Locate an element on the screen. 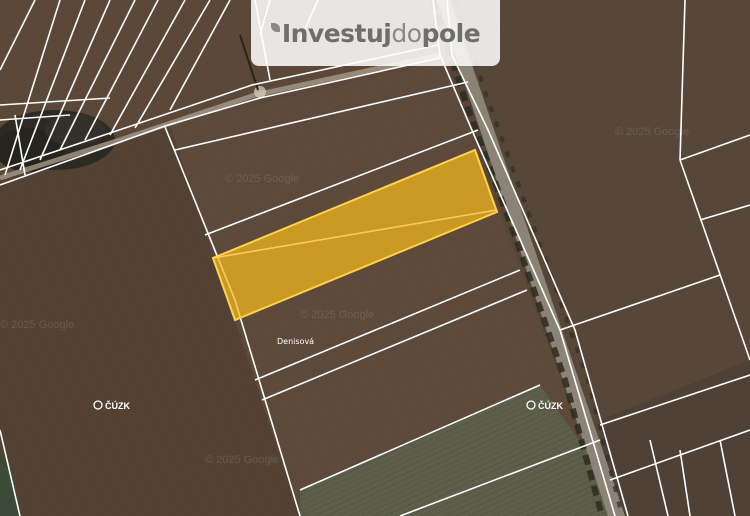  logo-word-pole: pole is located at coordinates (451, 33).